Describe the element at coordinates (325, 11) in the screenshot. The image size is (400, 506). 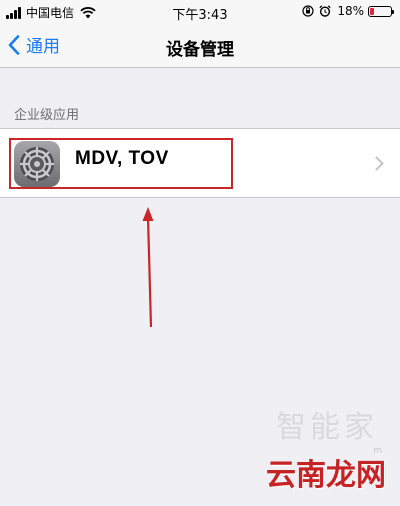
I see `alarm-icon` at that location.